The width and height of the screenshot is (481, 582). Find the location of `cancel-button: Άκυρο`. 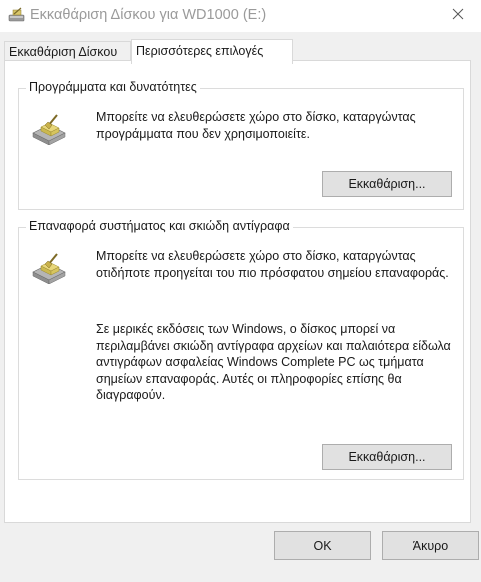

cancel-button: Άκυρο is located at coordinates (430, 545).